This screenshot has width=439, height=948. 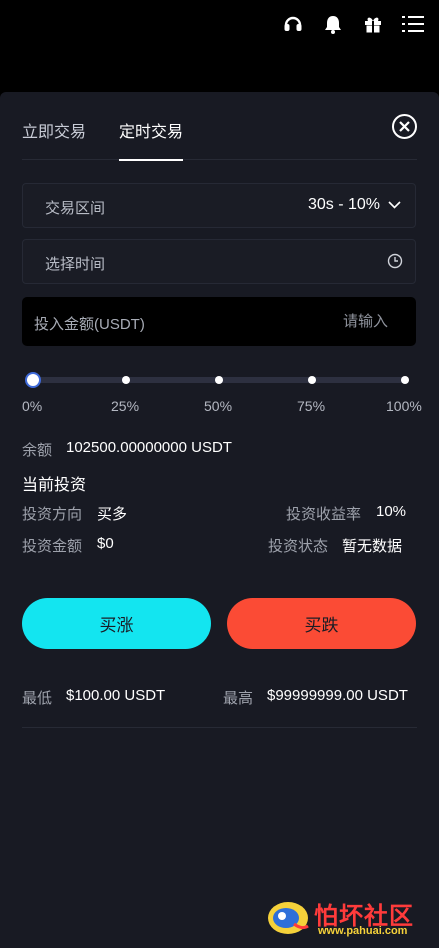 I want to click on invest-status-label: 投资状态, so click(x=298, y=546).